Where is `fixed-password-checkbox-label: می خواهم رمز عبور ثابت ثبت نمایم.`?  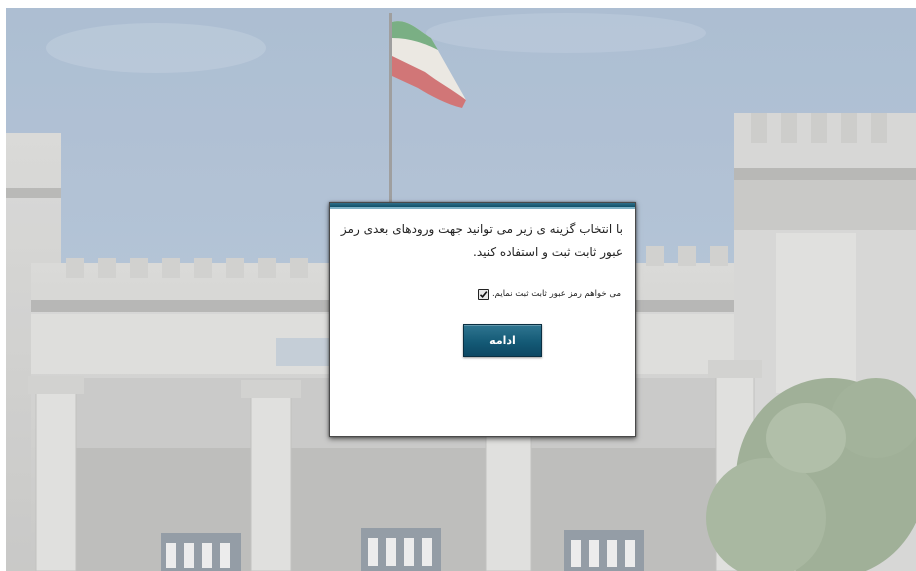
fixed-password-checkbox-label: می خواهم رمز عبور ثابت ثبت نمایم. is located at coordinates (556, 294).